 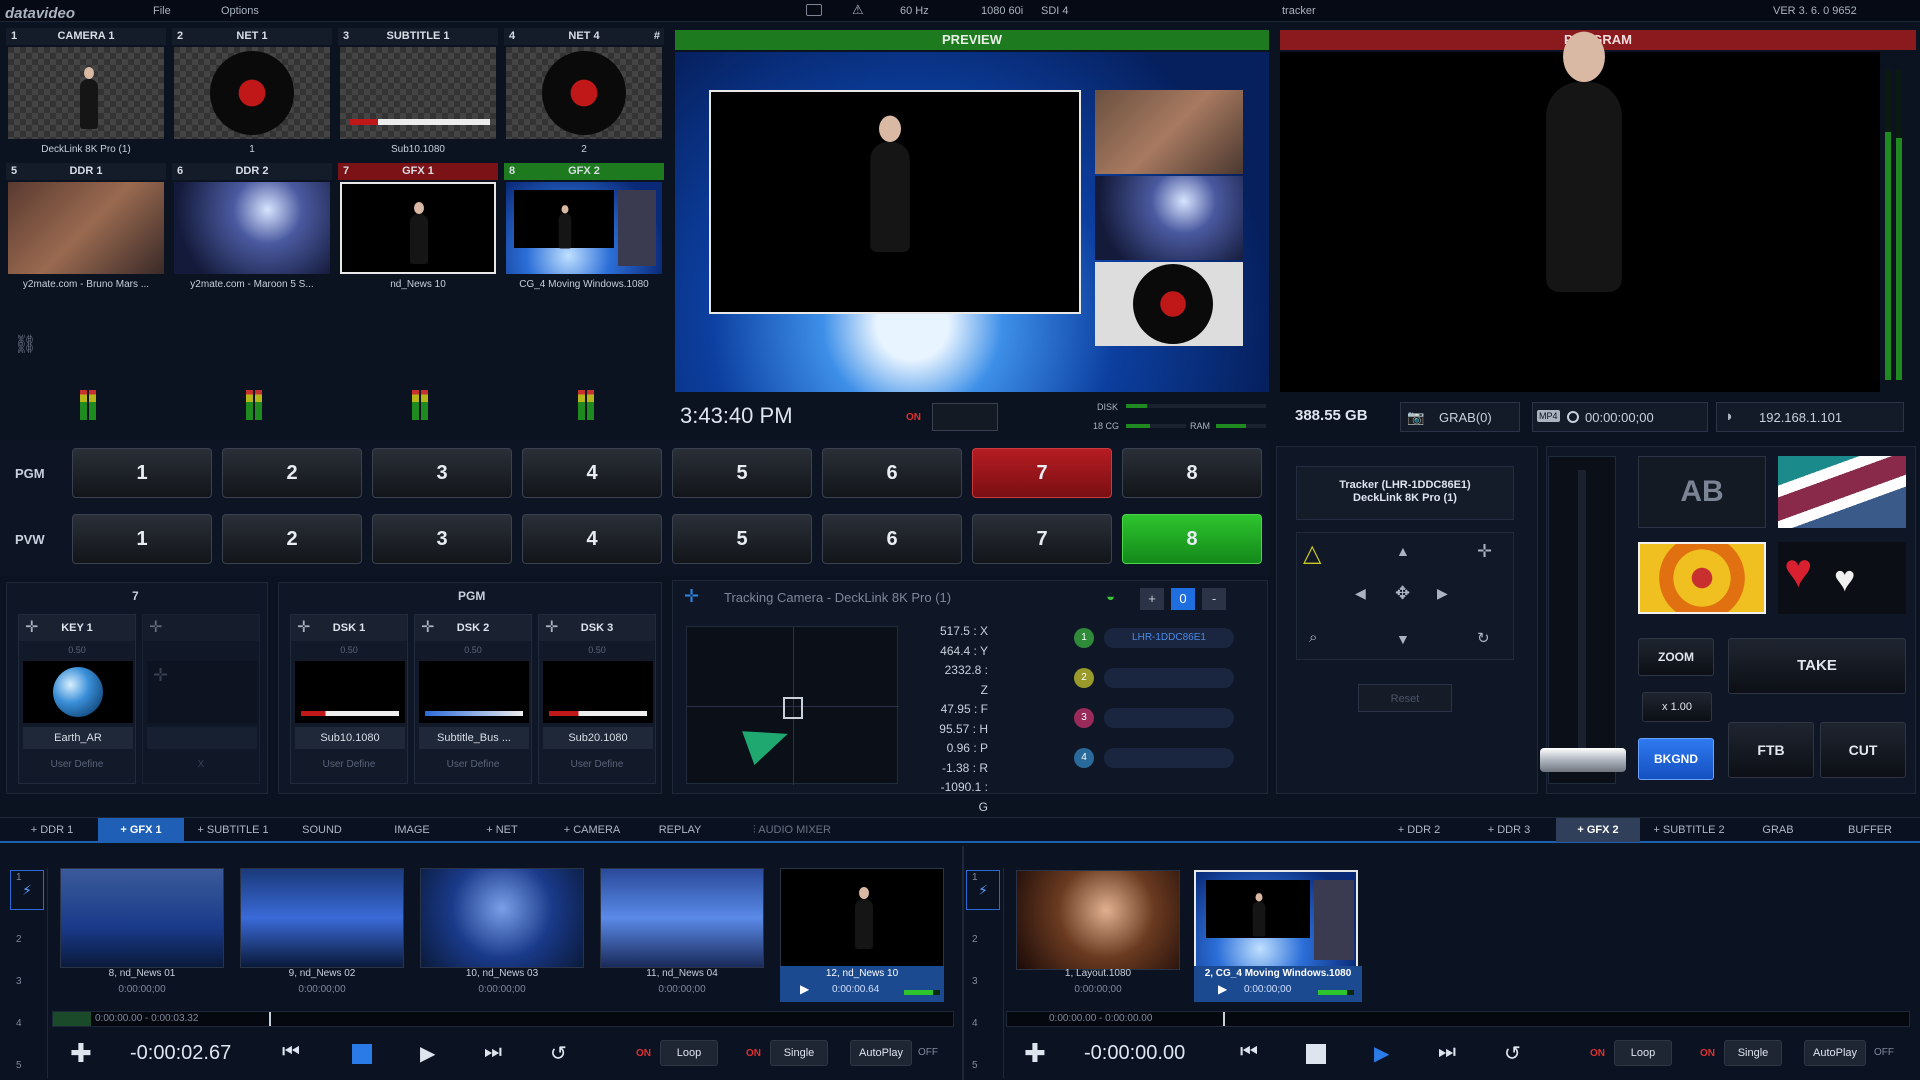 What do you see at coordinates (142, 539) in the screenshot?
I see `pvw-button-1: 1` at bounding box center [142, 539].